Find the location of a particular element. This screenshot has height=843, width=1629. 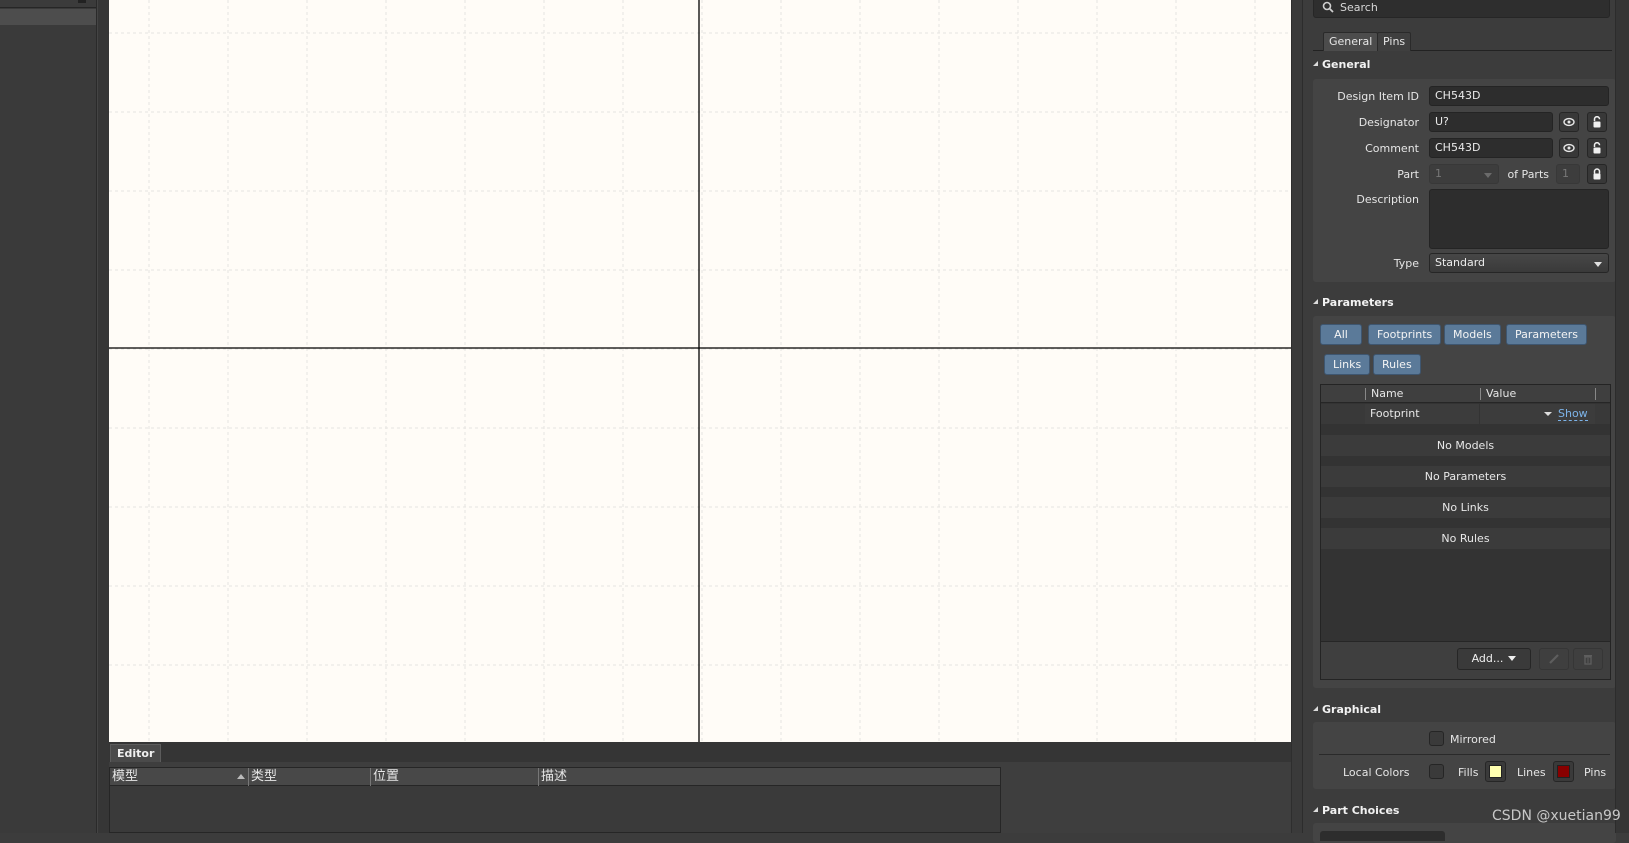

column-separator is located at coordinates (1595, 394).